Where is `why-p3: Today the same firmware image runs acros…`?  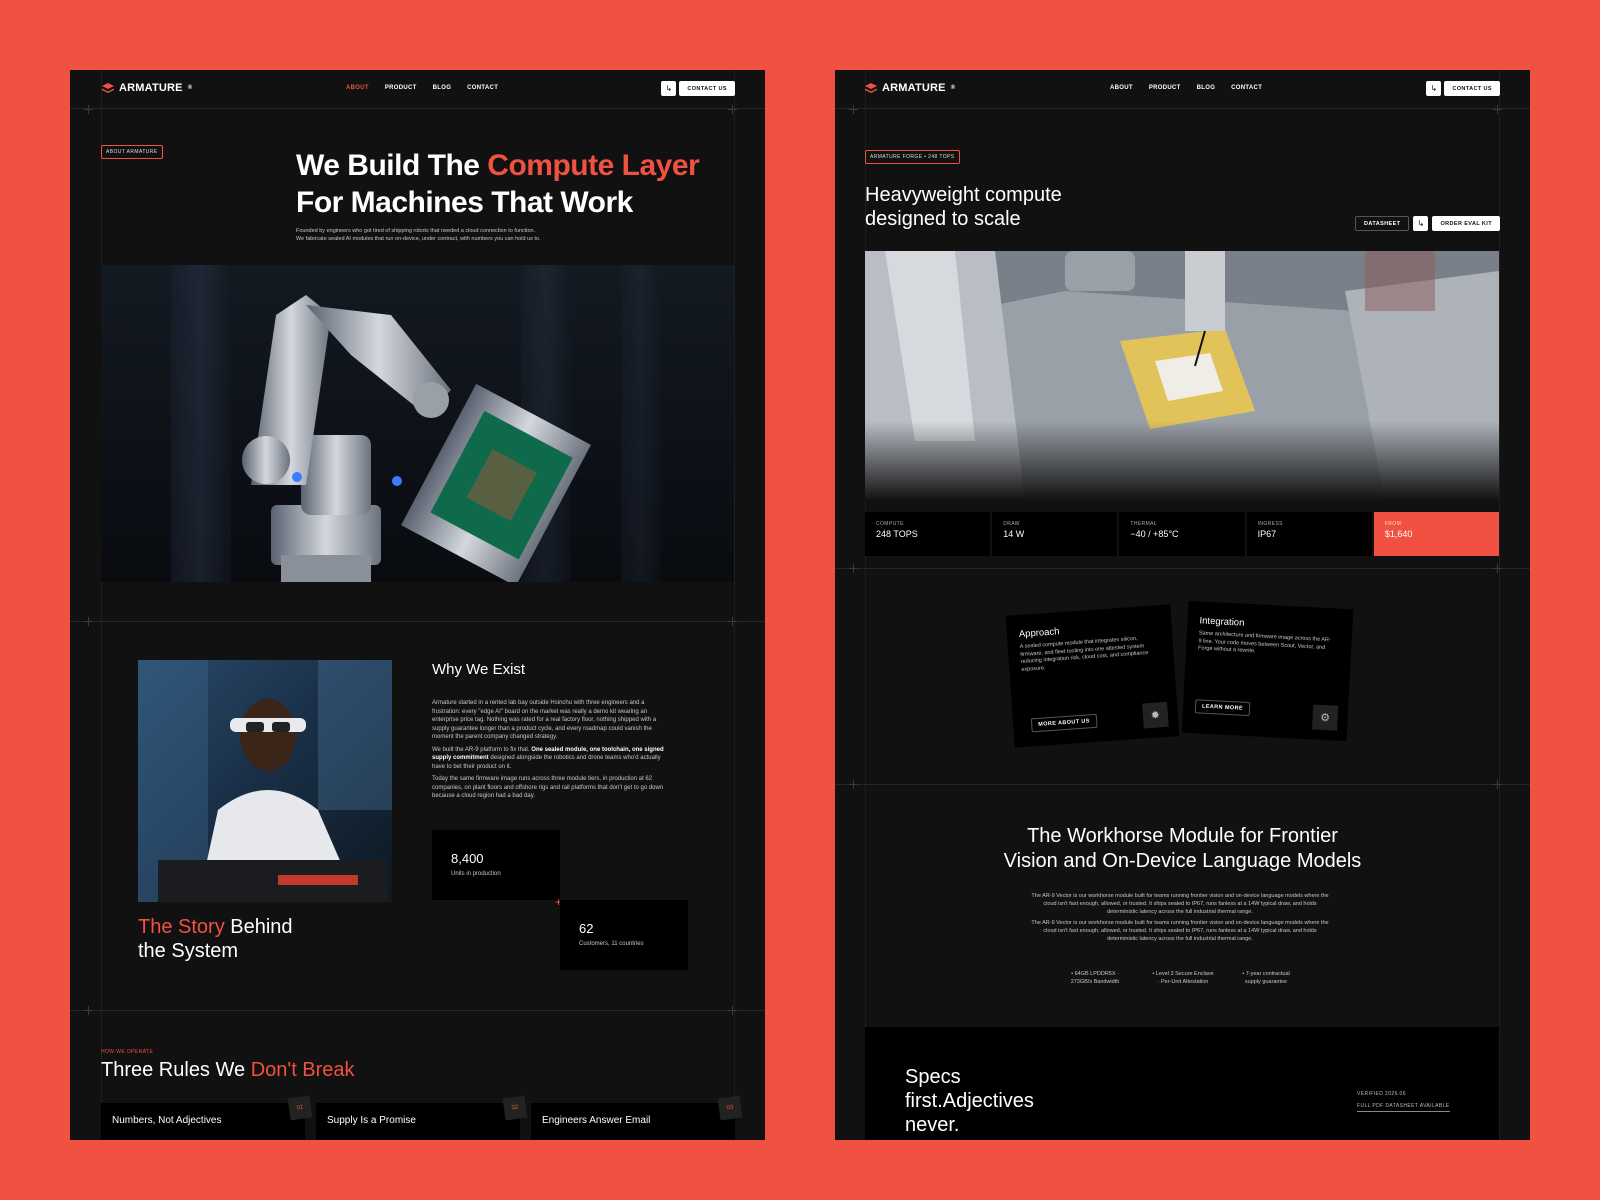 why-p3: Today the same firmware image runs acros… is located at coordinates (548, 787).